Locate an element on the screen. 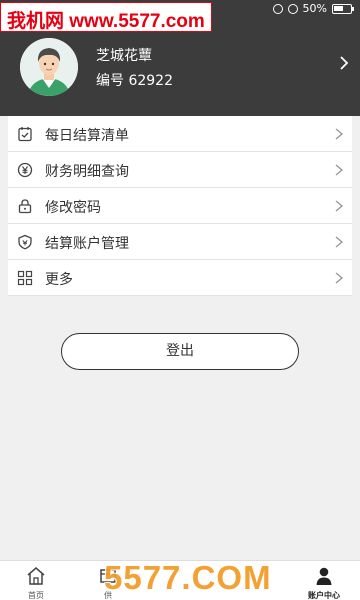  tab-label: 首页 is located at coordinates (36, 595).